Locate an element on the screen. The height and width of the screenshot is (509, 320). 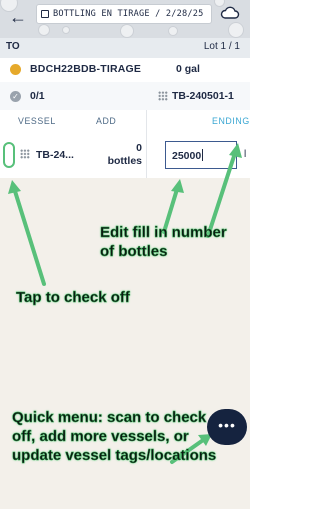
annotation-edit-fill: Edit fill in number of bottles is located at coordinates (163, 242).